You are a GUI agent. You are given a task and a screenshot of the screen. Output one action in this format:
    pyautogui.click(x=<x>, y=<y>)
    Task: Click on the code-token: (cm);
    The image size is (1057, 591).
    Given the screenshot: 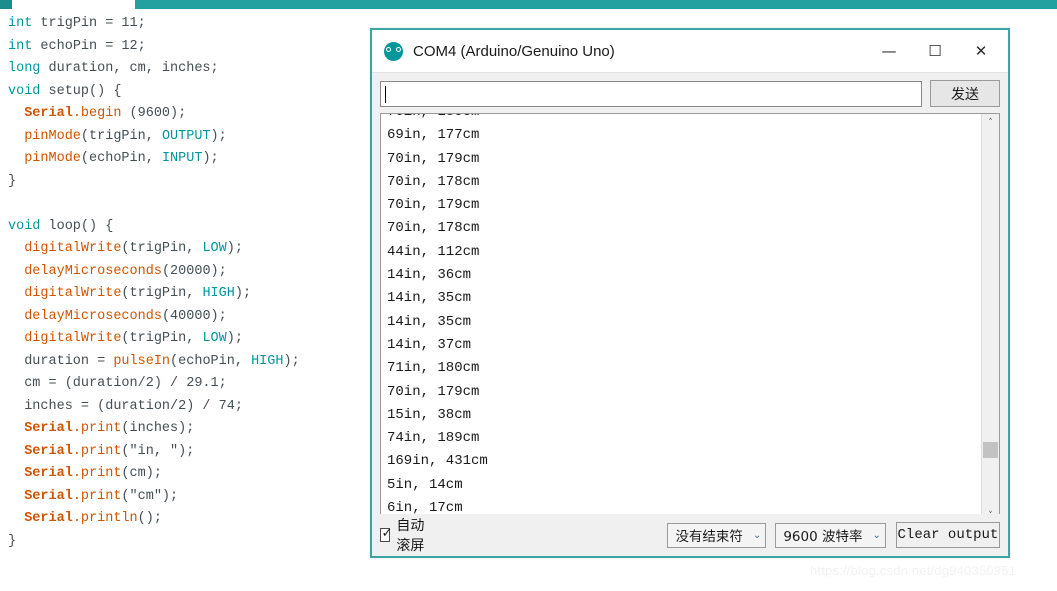 What is the action you would take?
    pyautogui.click(x=141, y=473)
    